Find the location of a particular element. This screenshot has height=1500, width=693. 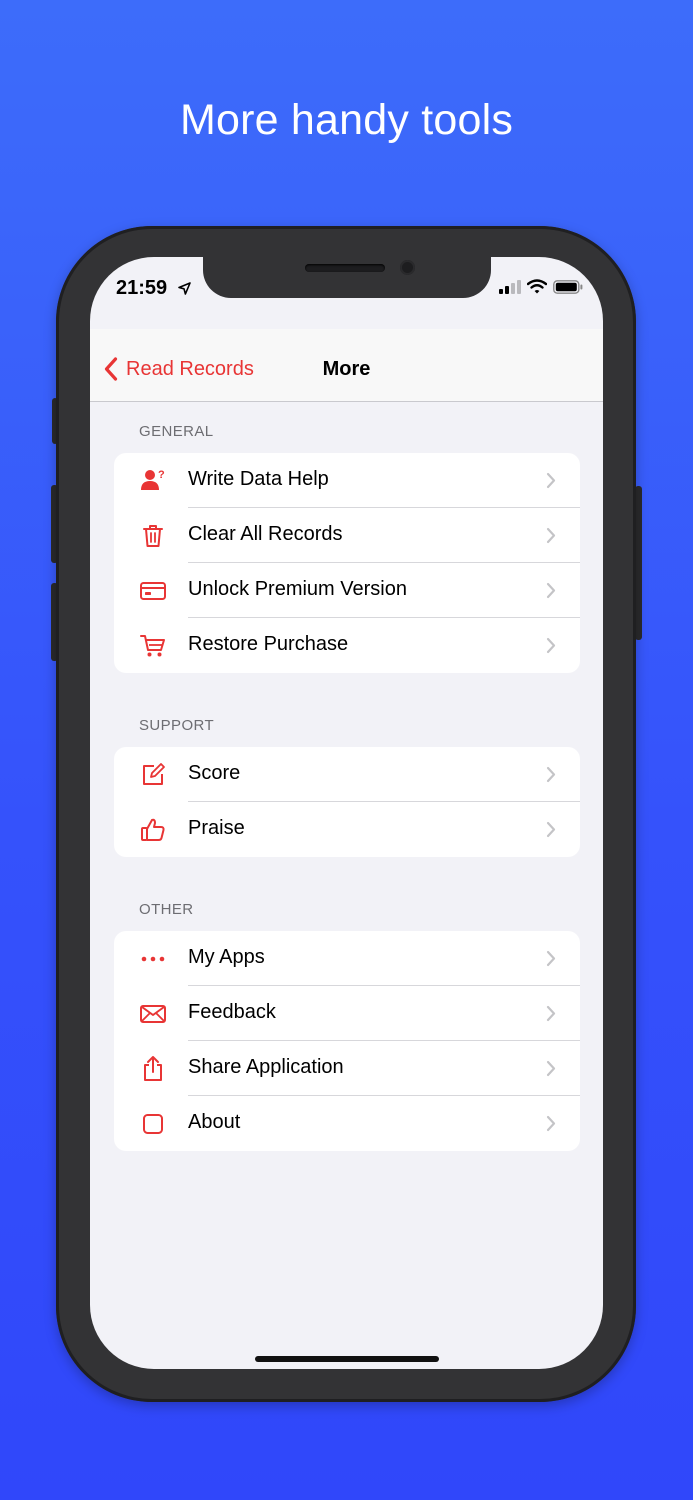

more-dots-icon is located at coordinates (153, 959).